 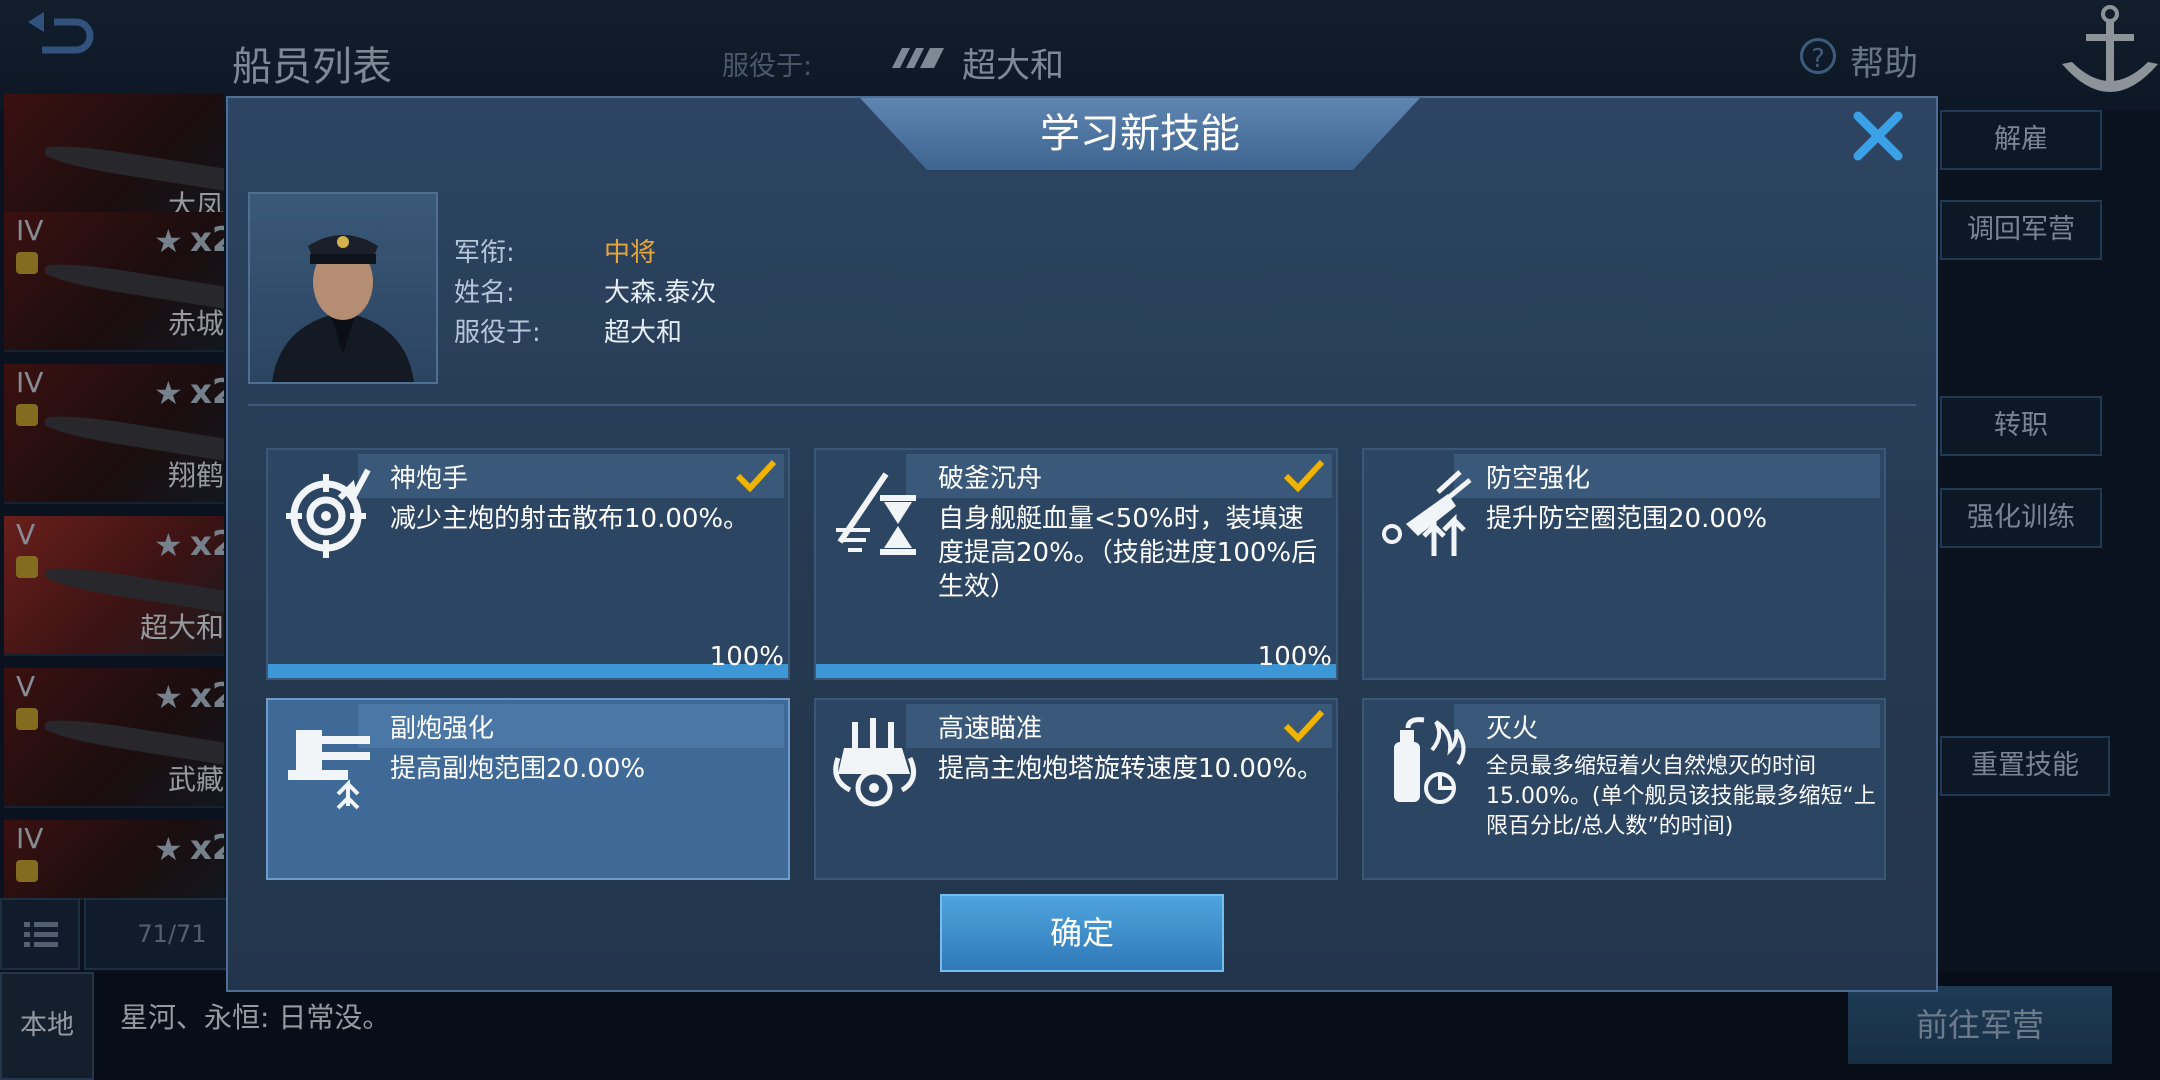 What do you see at coordinates (343, 288) in the screenshot?
I see `officer-portrait` at bounding box center [343, 288].